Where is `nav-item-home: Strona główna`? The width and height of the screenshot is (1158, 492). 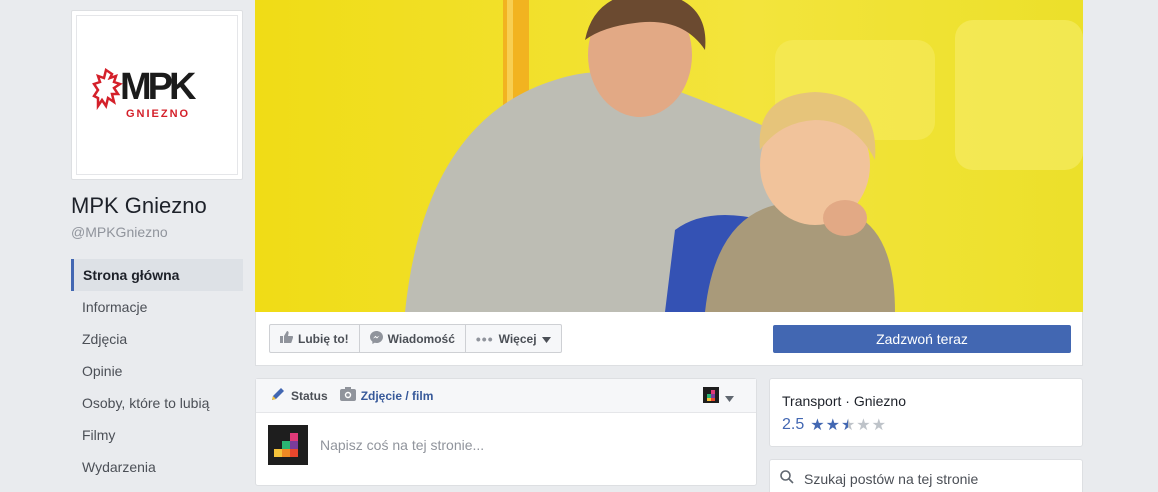 nav-item-home: Strona główna is located at coordinates (157, 275).